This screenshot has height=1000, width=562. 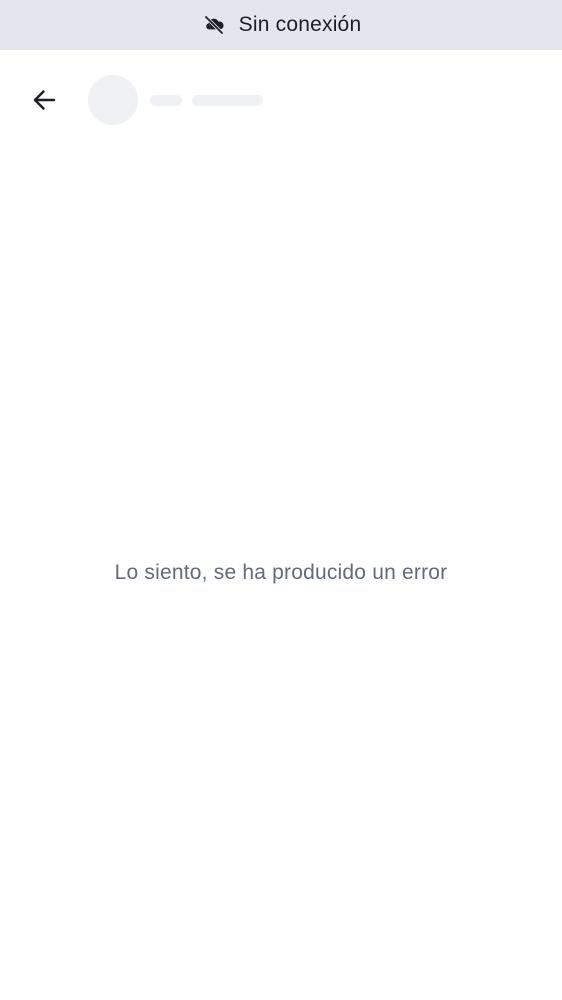 I want to click on name-placeholder-short, so click(x=166, y=100).